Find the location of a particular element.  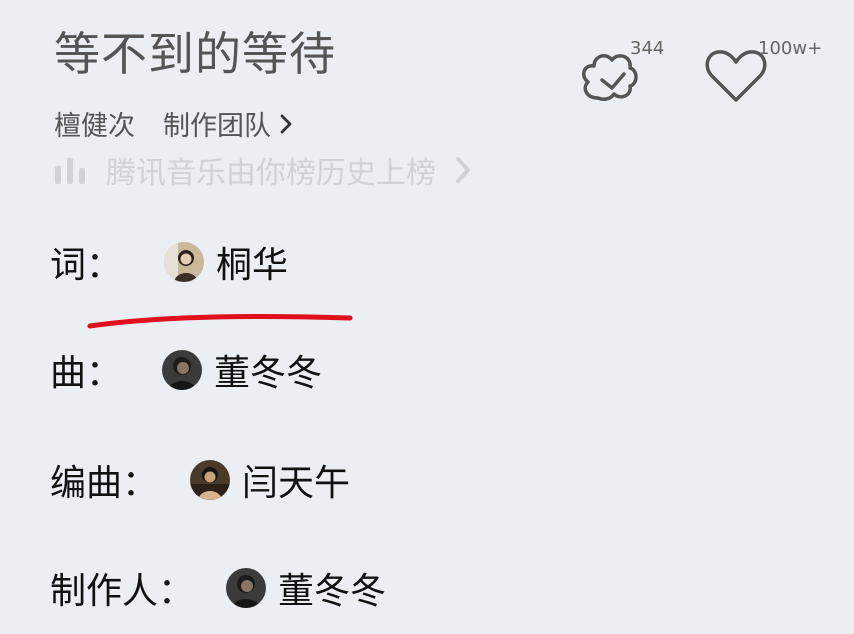

comment-count: 344 is located at coordinates (647, 48).